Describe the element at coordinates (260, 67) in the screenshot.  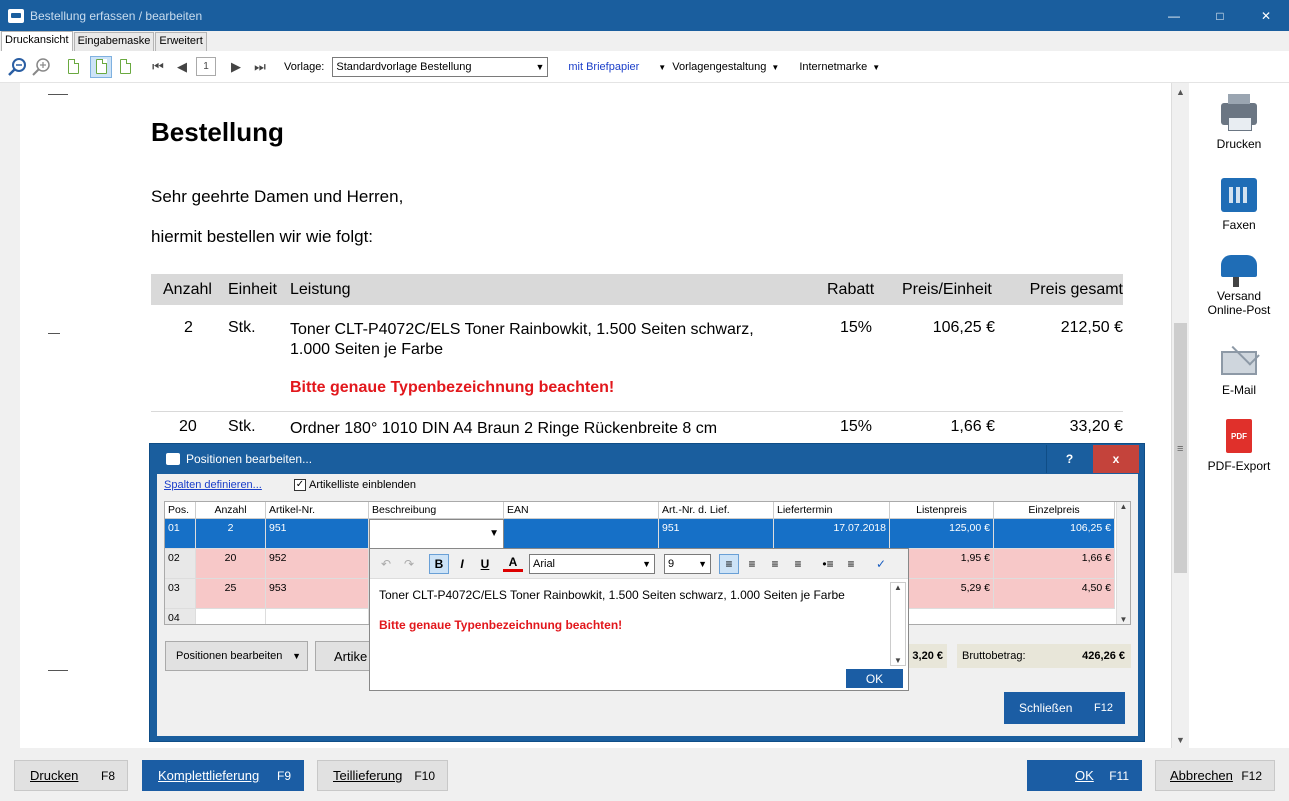
I see `last-page-icon: ⏭` at that location.